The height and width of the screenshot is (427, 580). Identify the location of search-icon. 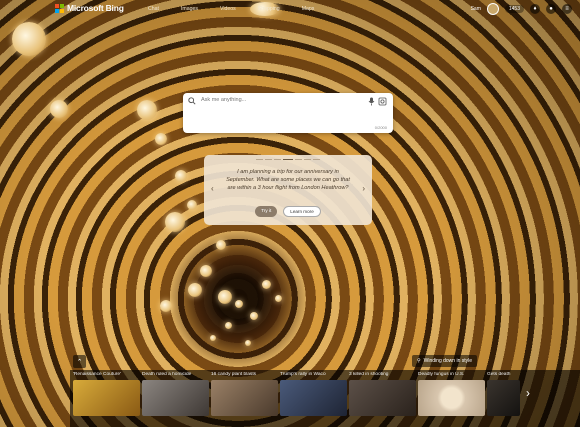
(192, 101).